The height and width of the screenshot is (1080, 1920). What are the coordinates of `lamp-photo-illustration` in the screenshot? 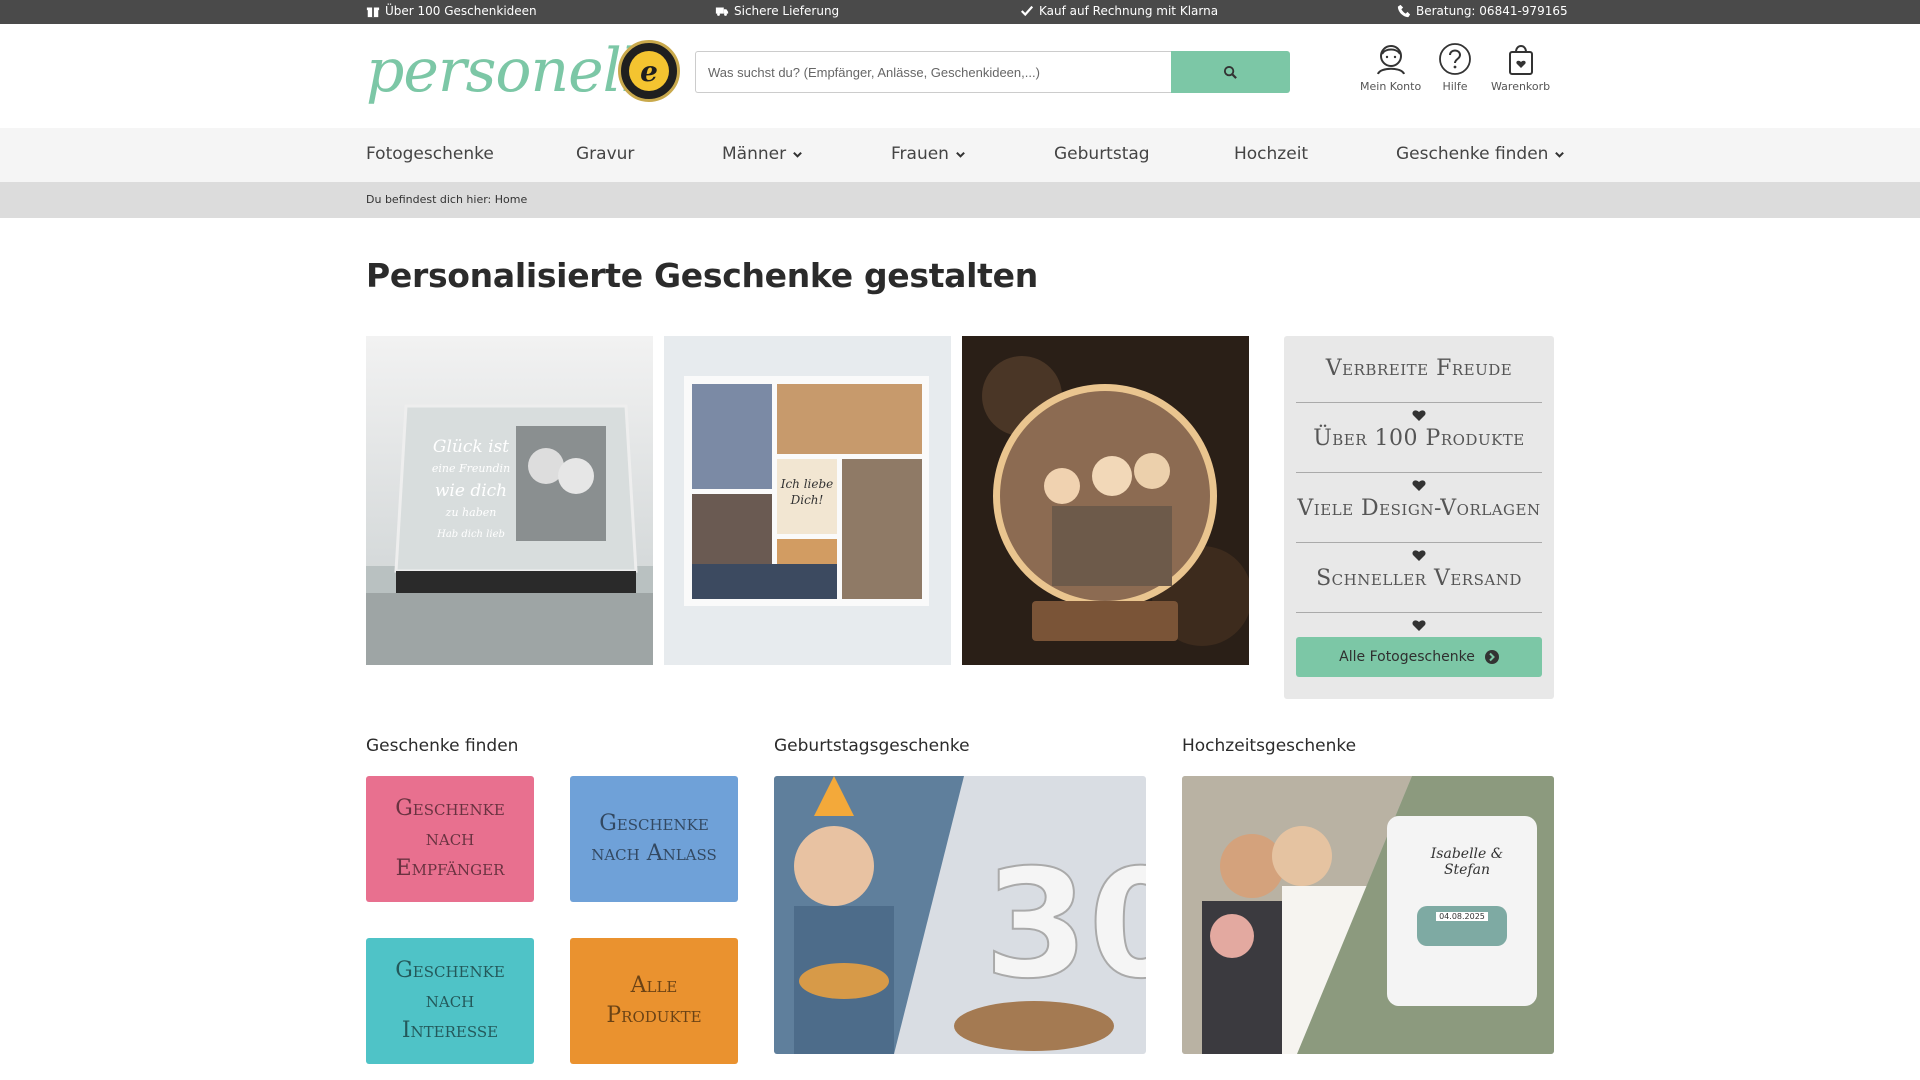 It's located at (1105, 500).